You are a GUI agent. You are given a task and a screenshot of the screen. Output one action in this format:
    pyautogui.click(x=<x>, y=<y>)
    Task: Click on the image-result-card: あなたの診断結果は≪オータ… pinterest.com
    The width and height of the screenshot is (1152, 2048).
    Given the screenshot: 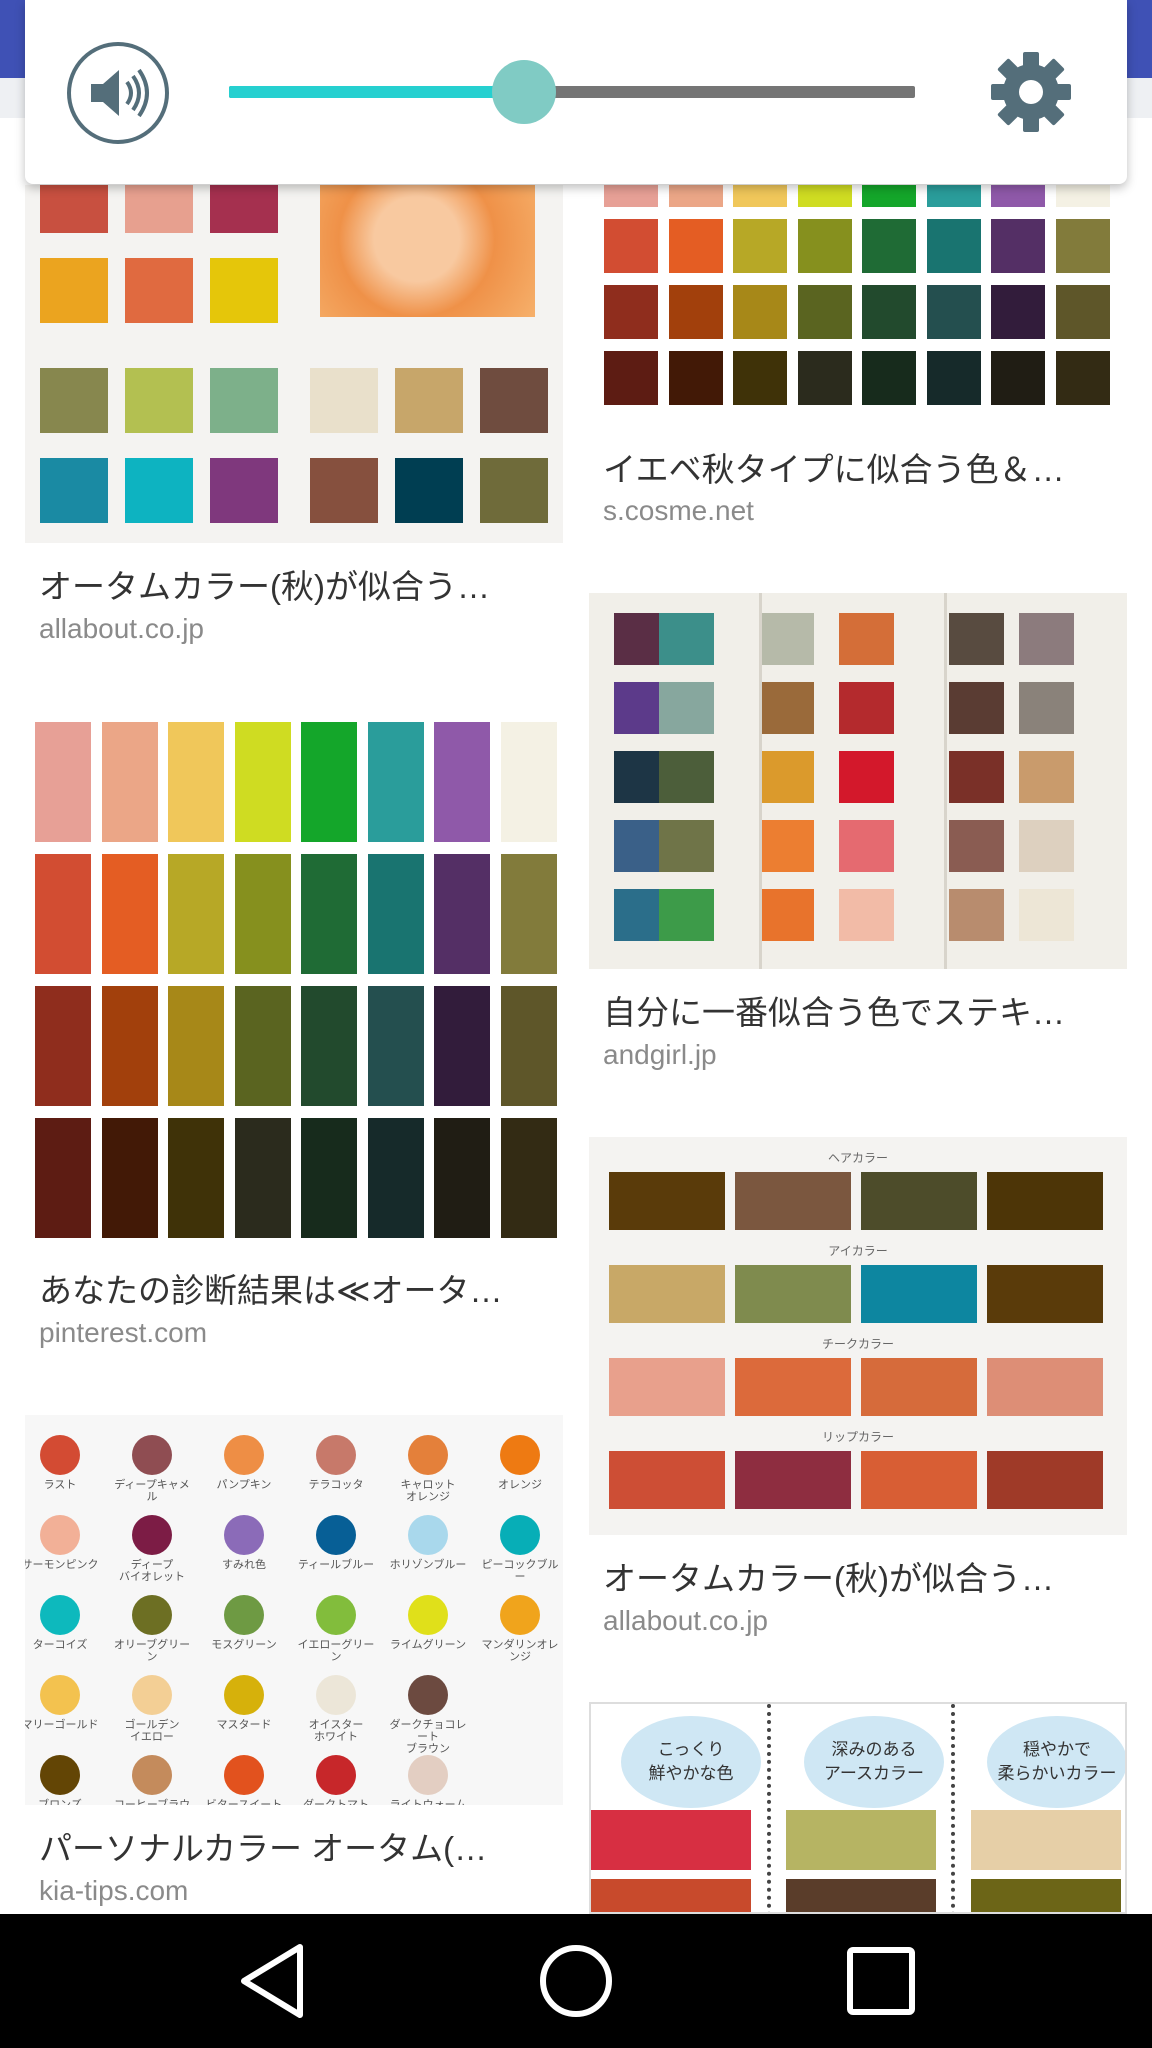 What is the action you would take?
    pyautogui.click(x=294, y=1030)
    